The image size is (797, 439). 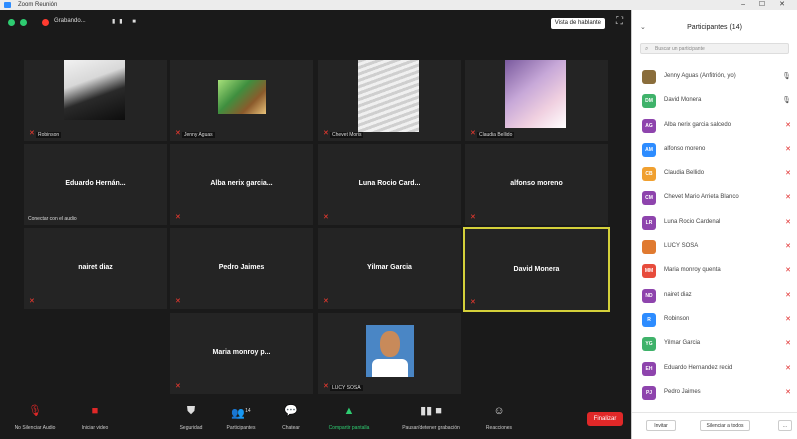 I want to click on participant-name: Alba nerix garcia salcedo, so click(x=698, y=124).